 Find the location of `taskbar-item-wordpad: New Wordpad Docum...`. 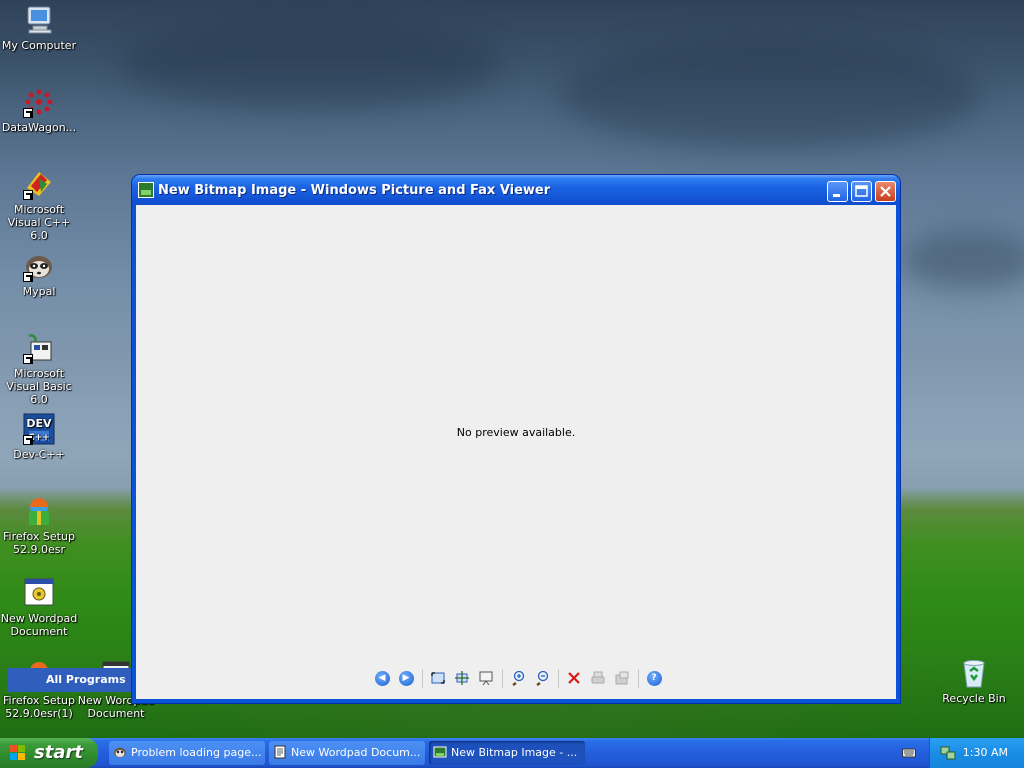

taskbar-item-wordpad: New Wordpad Docum... is located at coordinates (347, 753).